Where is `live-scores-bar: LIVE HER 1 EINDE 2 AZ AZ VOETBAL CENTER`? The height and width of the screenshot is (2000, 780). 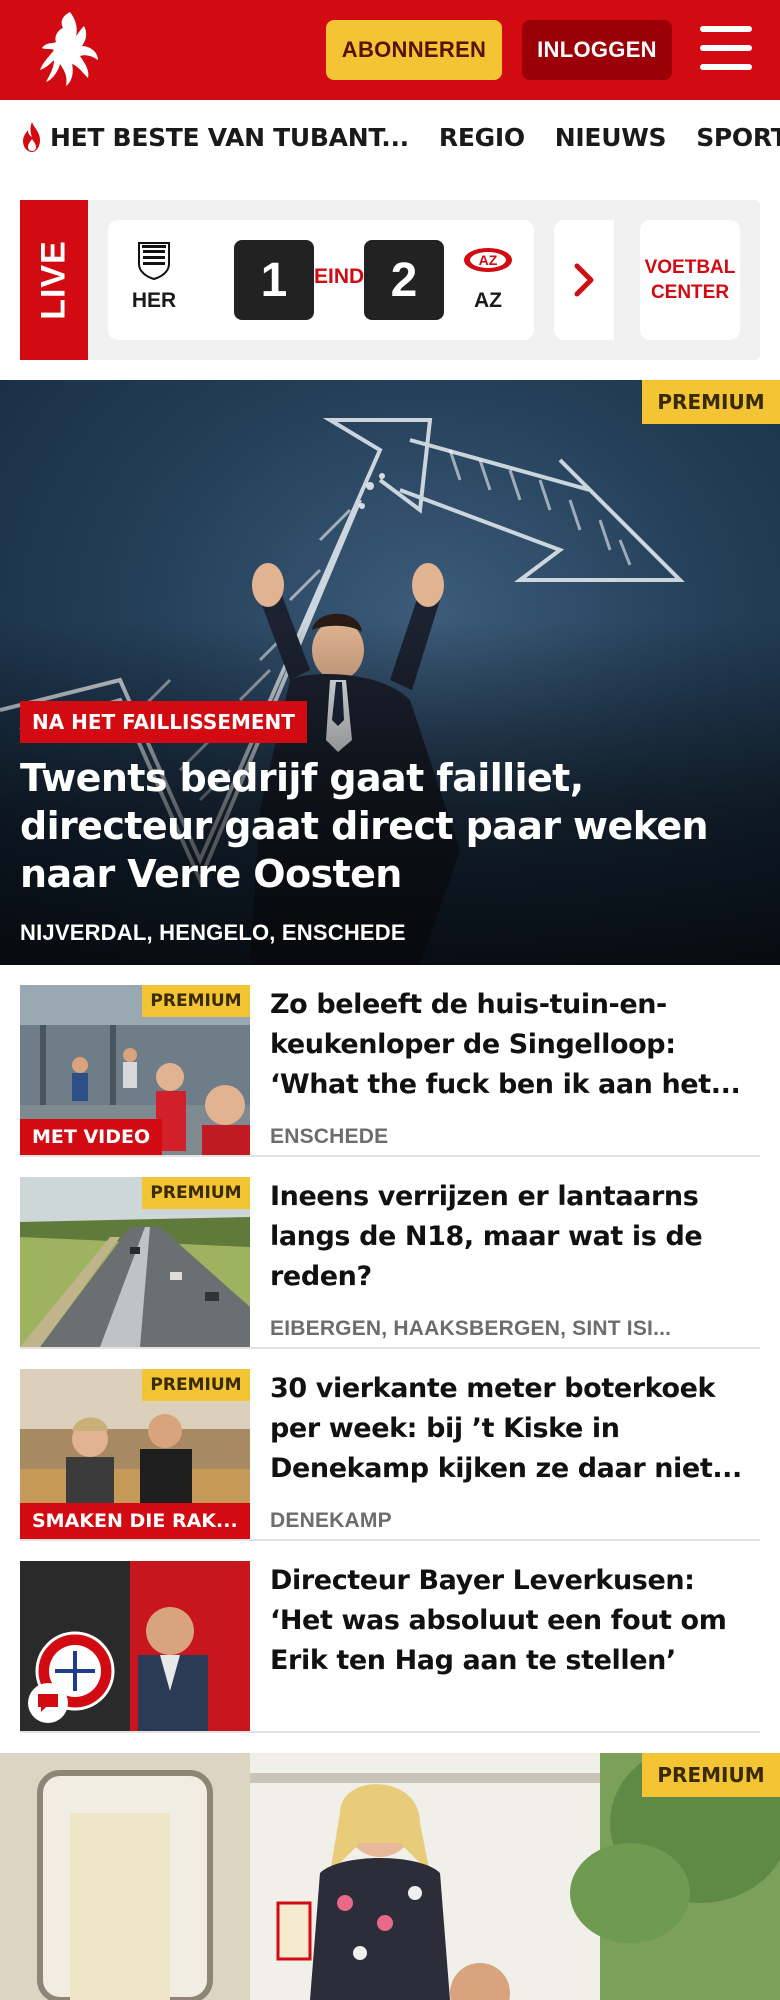
live-scores-bar: LIVE HER 1 EINDE 2 AZ AZ VOETBAL CENTER is located at coordinates (390, 280).